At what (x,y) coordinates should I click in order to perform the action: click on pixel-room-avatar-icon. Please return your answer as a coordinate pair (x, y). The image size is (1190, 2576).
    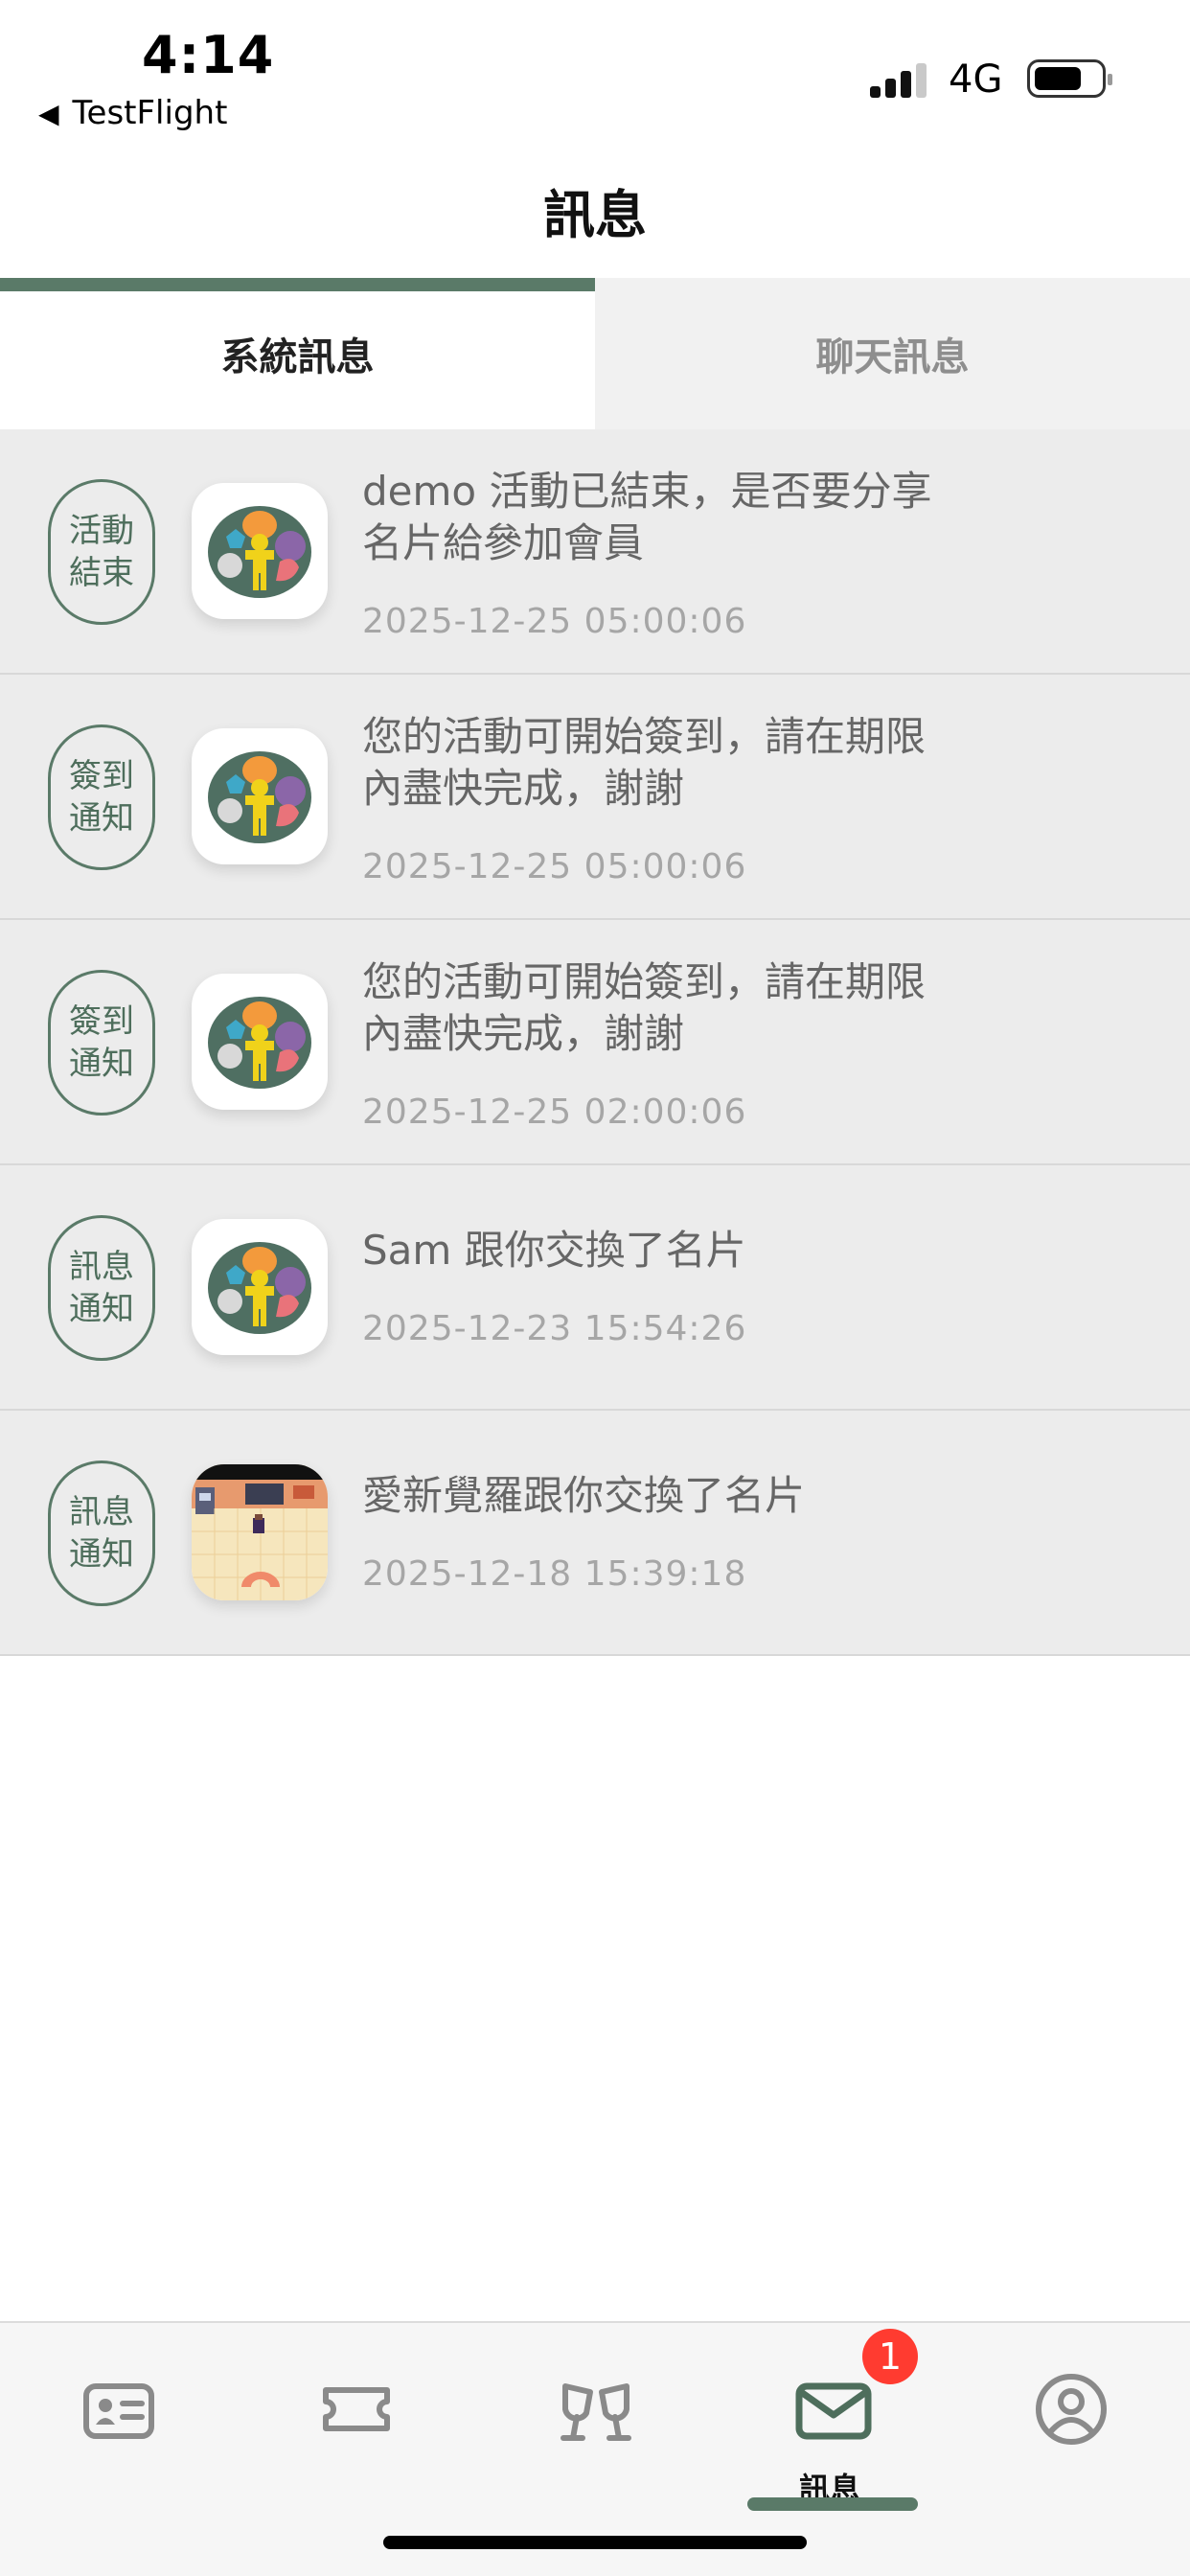
    Looking at the image, I should click on (260, 1532).